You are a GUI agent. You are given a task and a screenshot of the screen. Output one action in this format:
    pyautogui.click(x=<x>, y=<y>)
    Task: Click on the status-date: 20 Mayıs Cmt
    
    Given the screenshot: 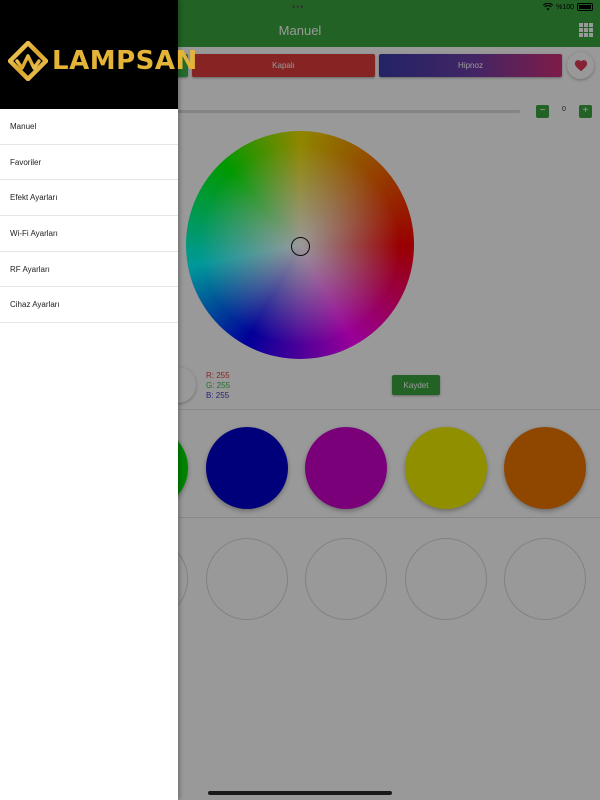 What is the action you would take?
    pyautogui.click(x=60, y=6)
    